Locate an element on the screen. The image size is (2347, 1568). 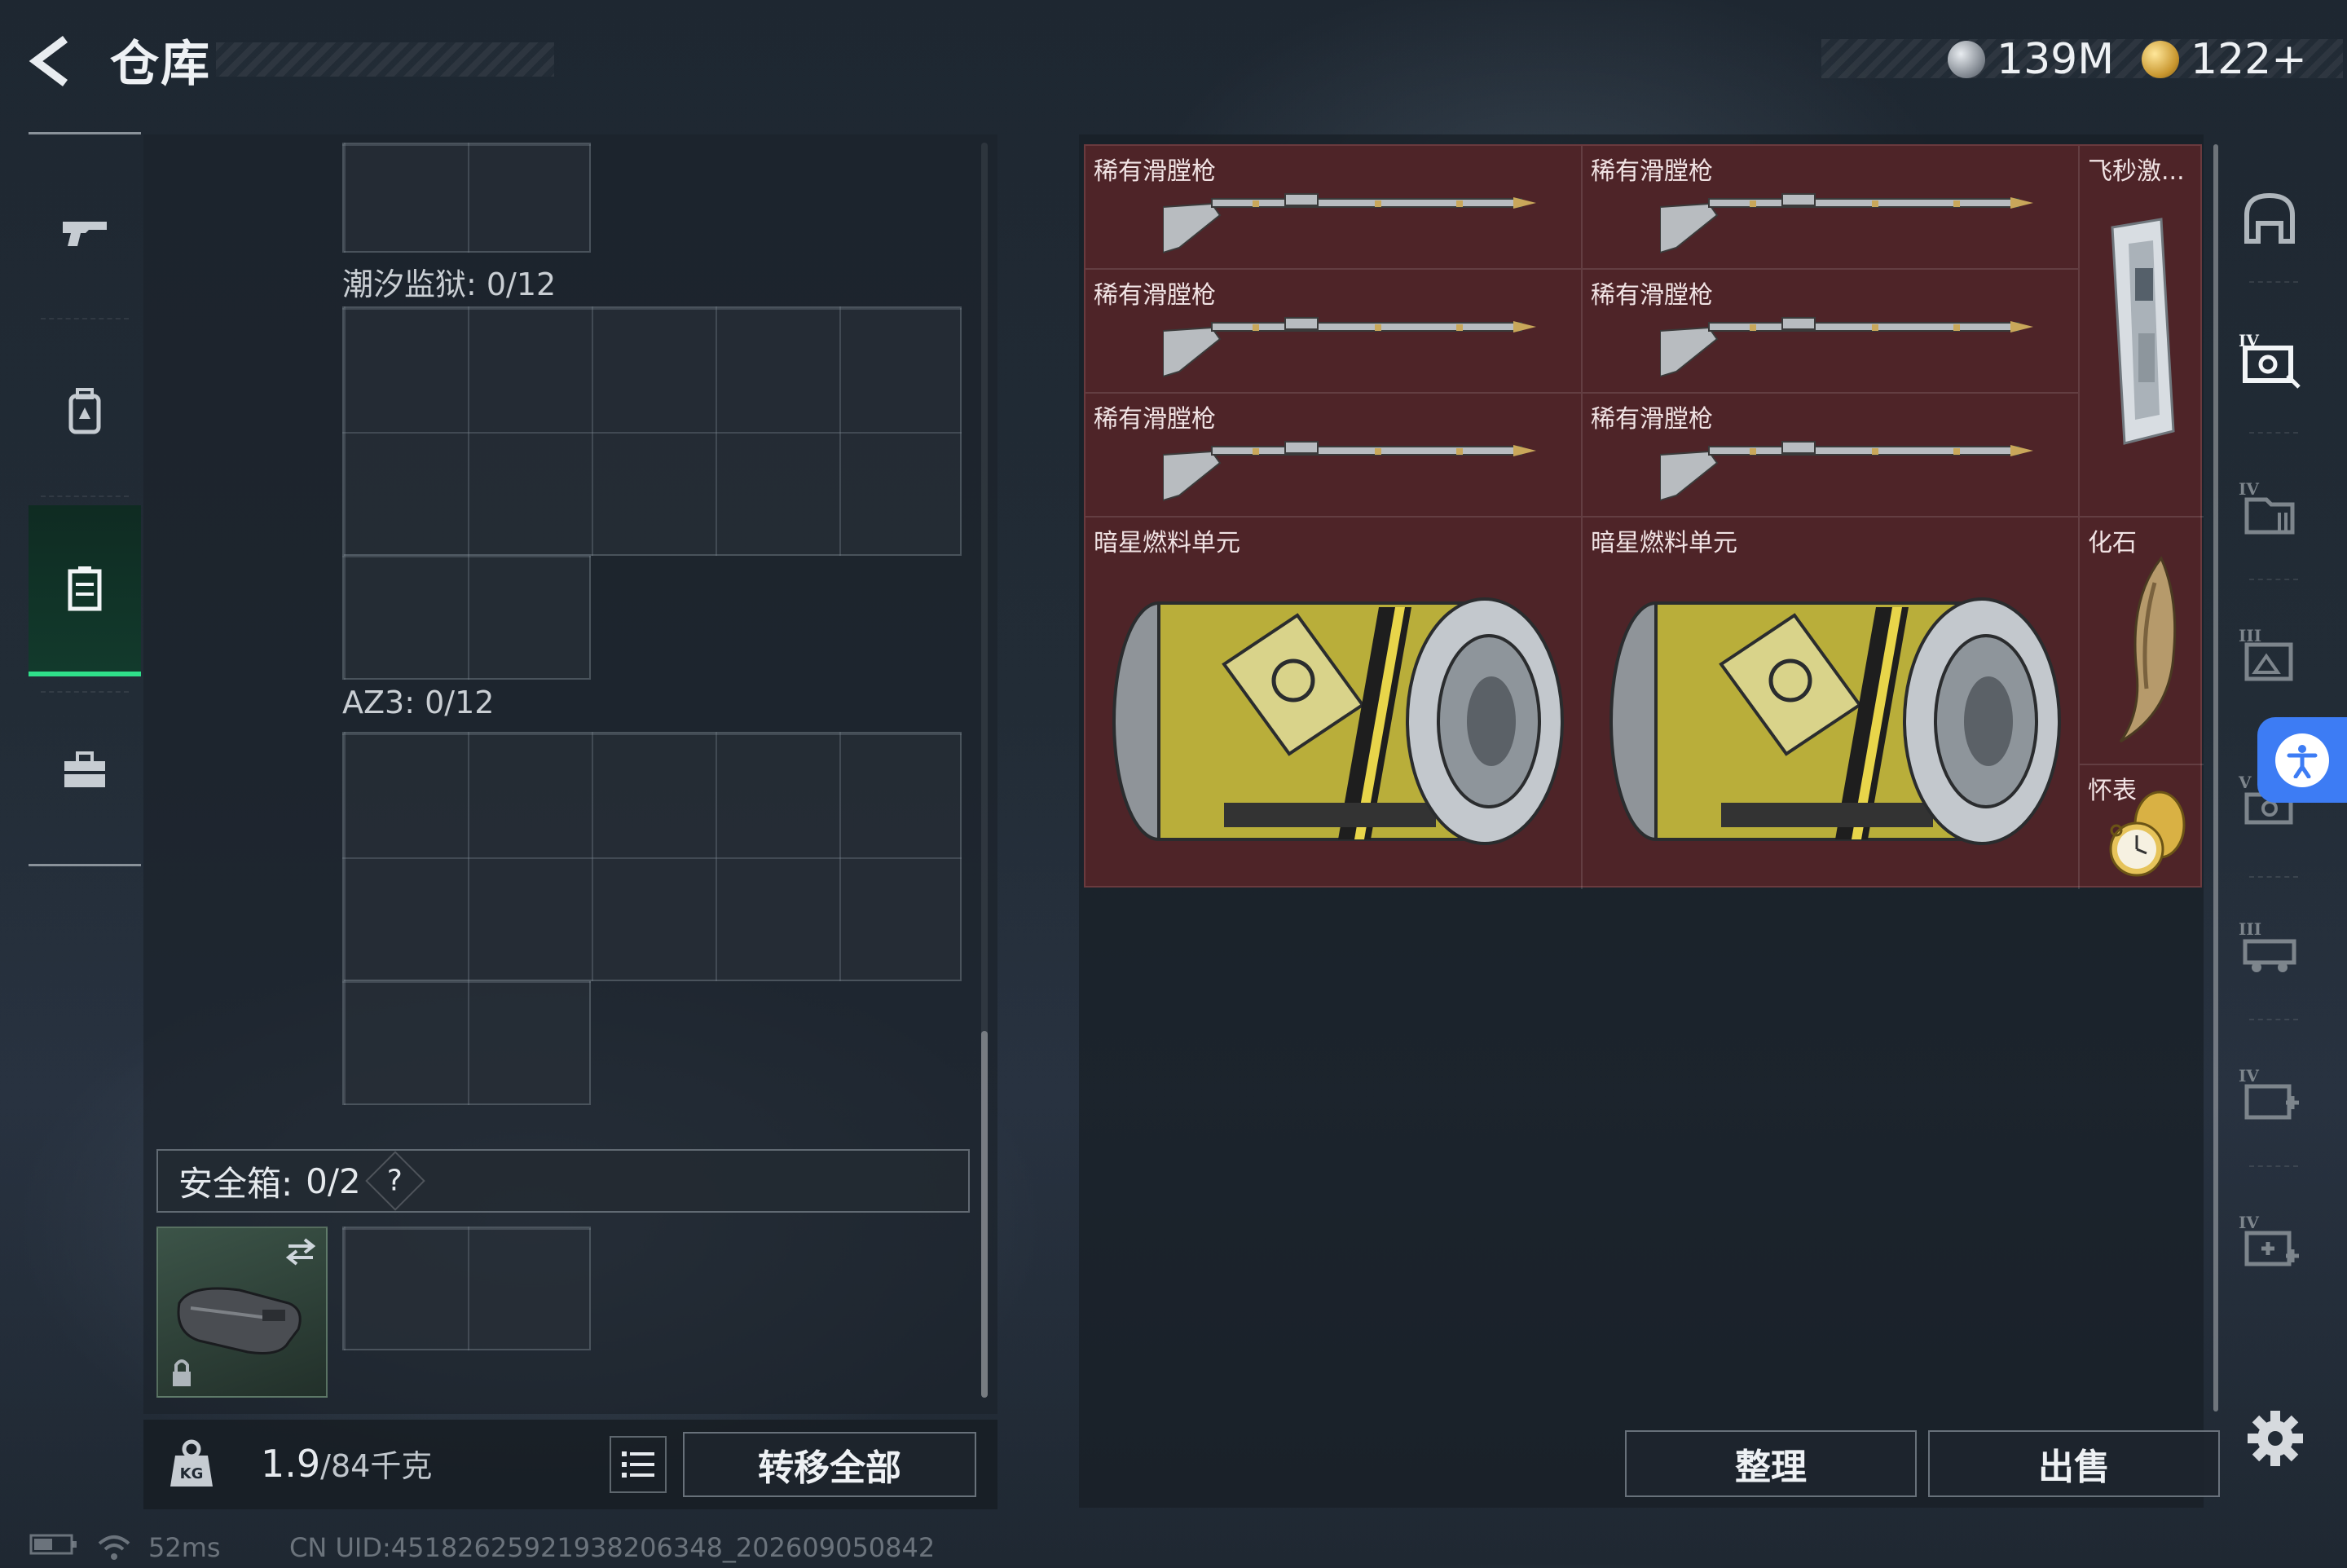
toolbox-icon is located at coordinates (84, 769).